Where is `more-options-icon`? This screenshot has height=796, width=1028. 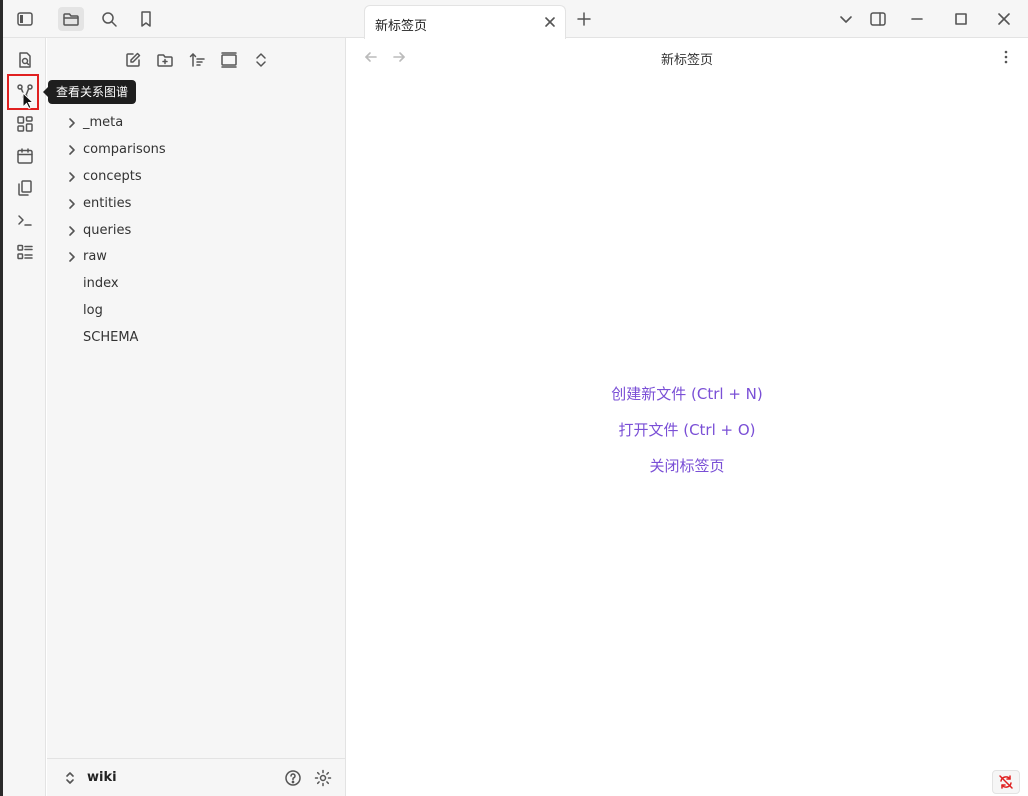
more-options-icon is located at coordinates (1006, 57).